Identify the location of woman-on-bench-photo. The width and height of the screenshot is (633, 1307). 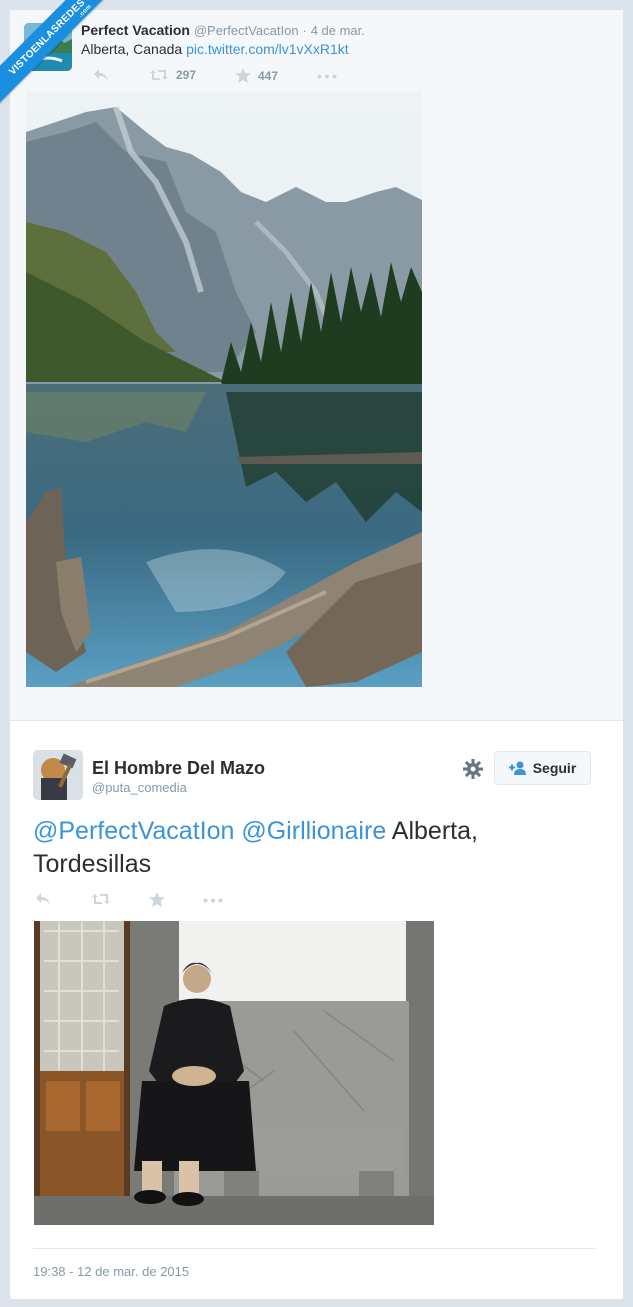
(234, 1073).